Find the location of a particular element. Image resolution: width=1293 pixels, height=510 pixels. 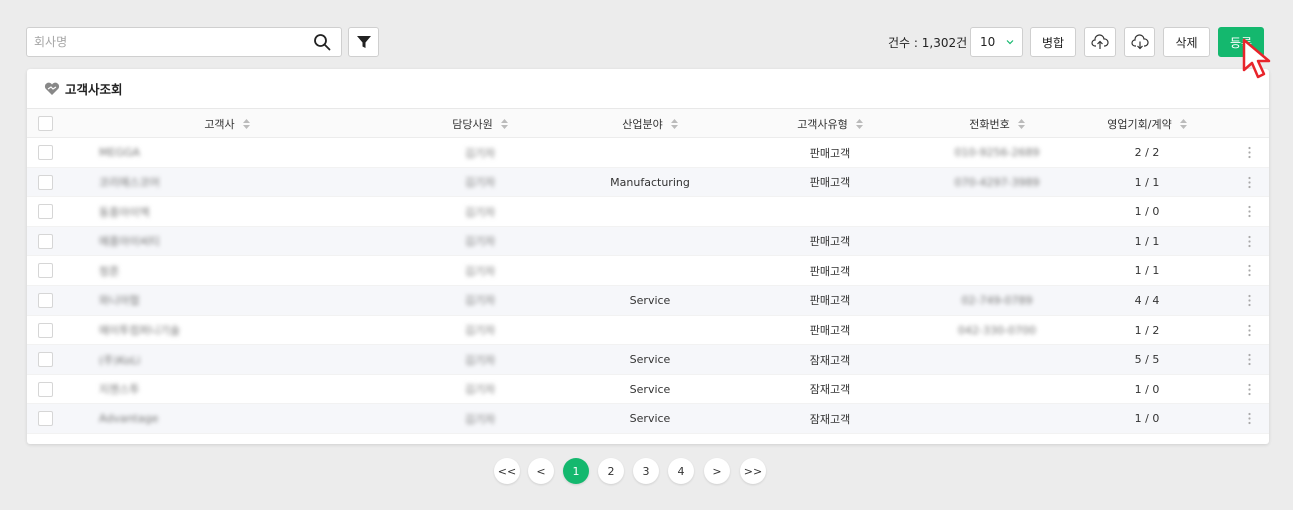

column-header-industry: 산업분야 is located at coordinates (650, 123).